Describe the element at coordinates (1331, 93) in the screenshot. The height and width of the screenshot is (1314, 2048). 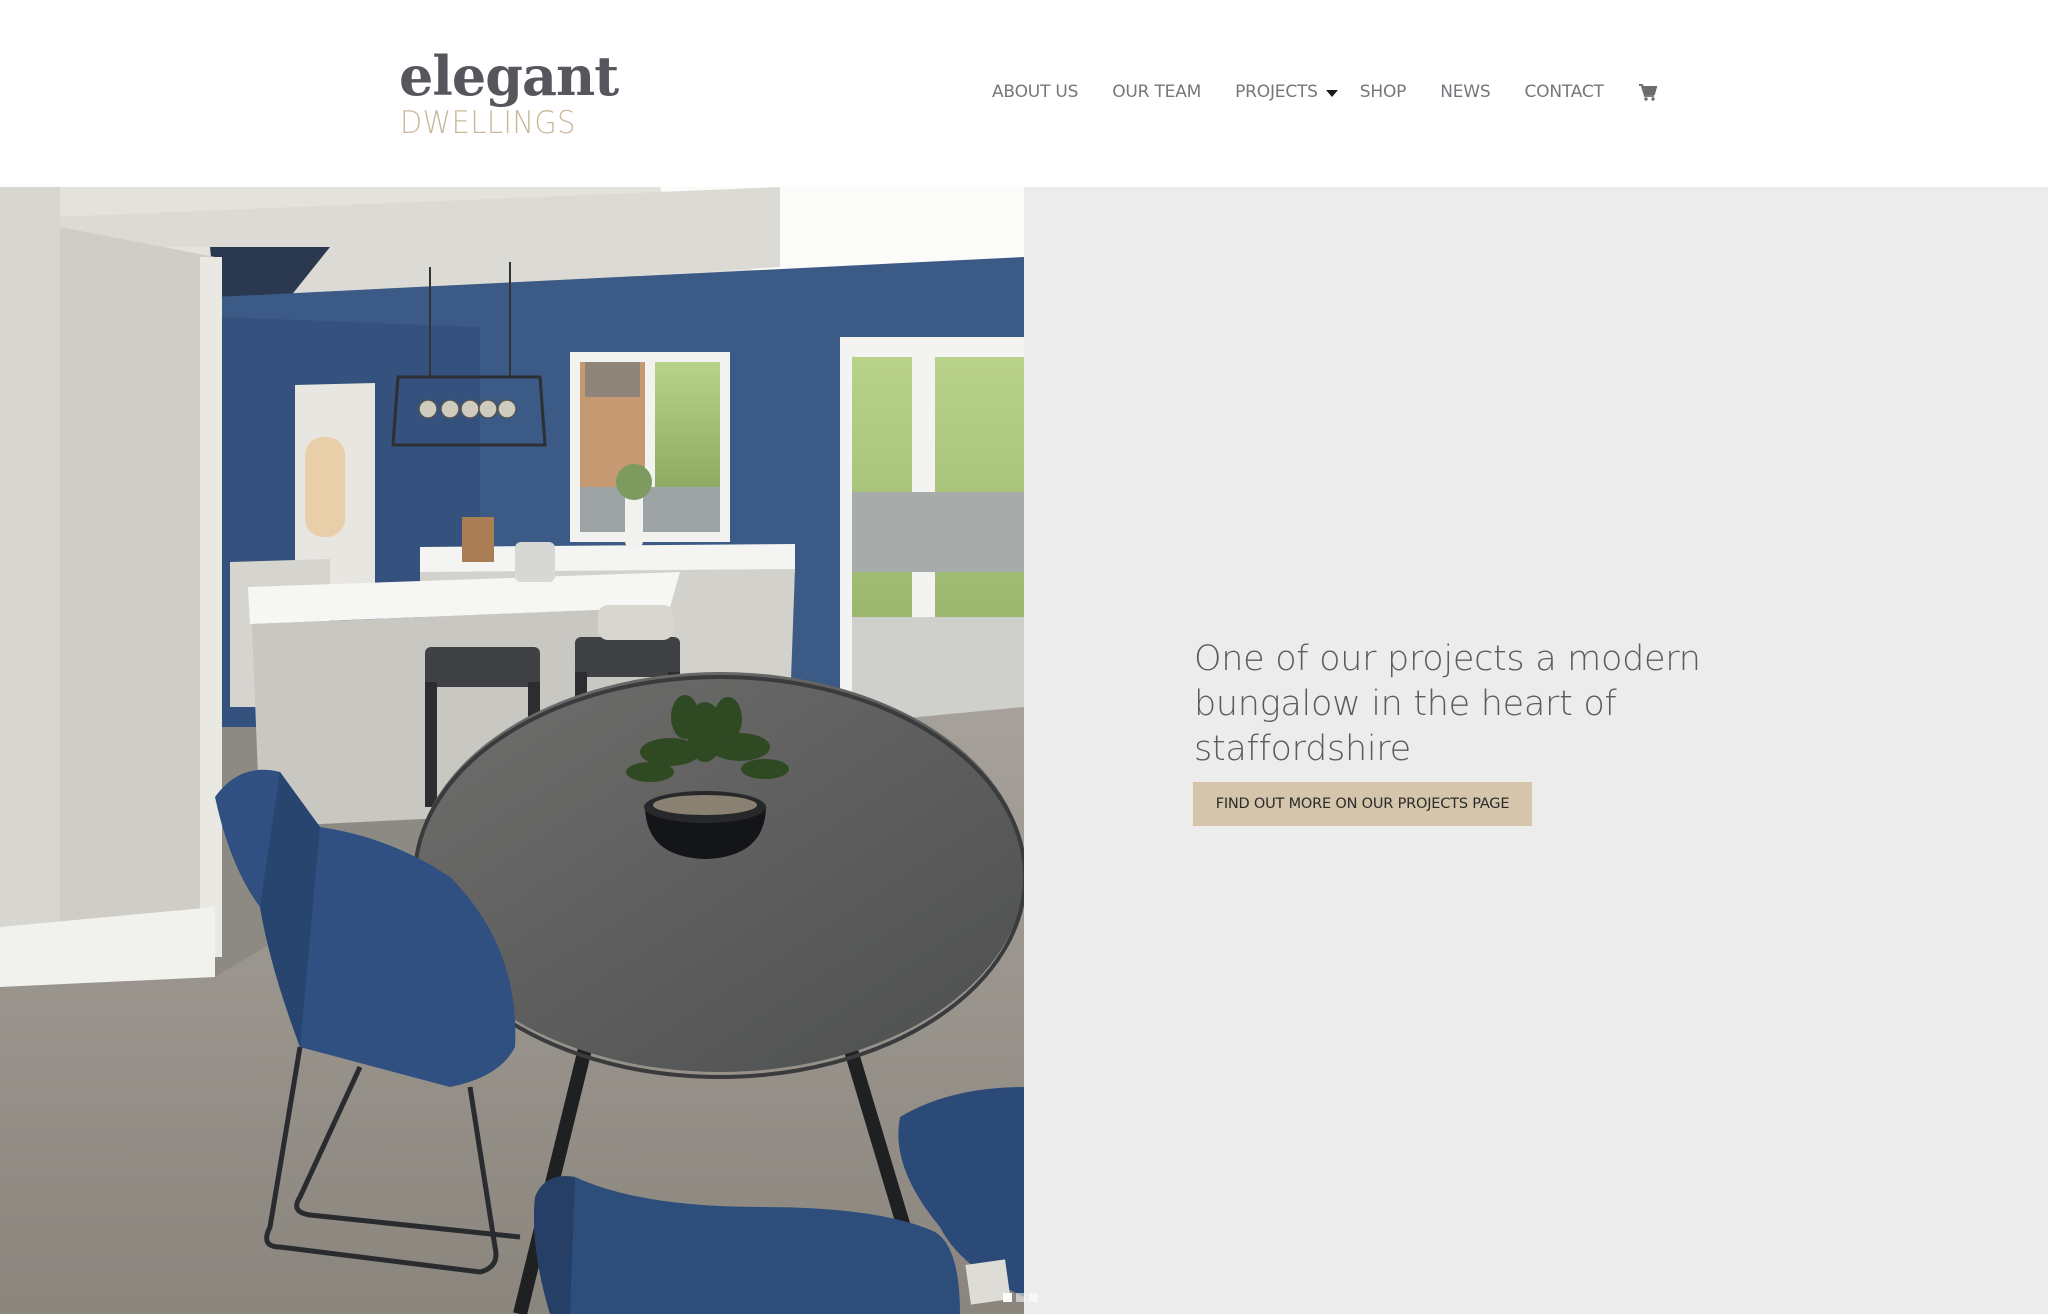
I see `caret-down-icon` at that location.